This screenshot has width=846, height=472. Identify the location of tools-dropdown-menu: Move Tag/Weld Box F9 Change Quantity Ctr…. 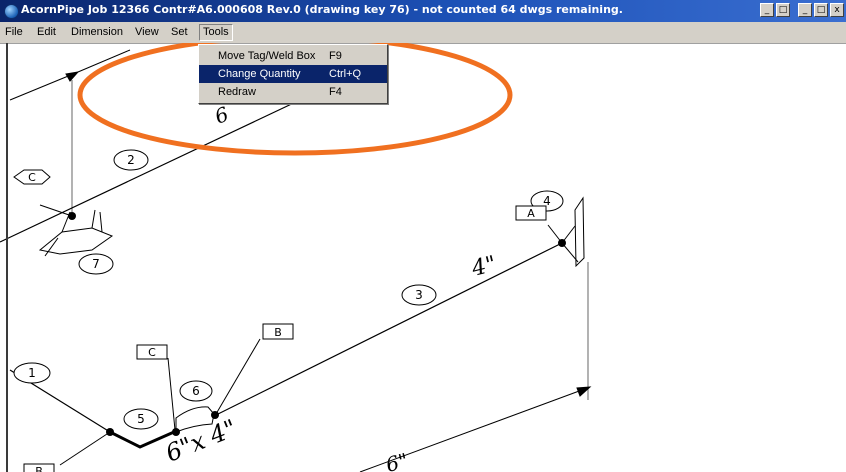
(293, 74).